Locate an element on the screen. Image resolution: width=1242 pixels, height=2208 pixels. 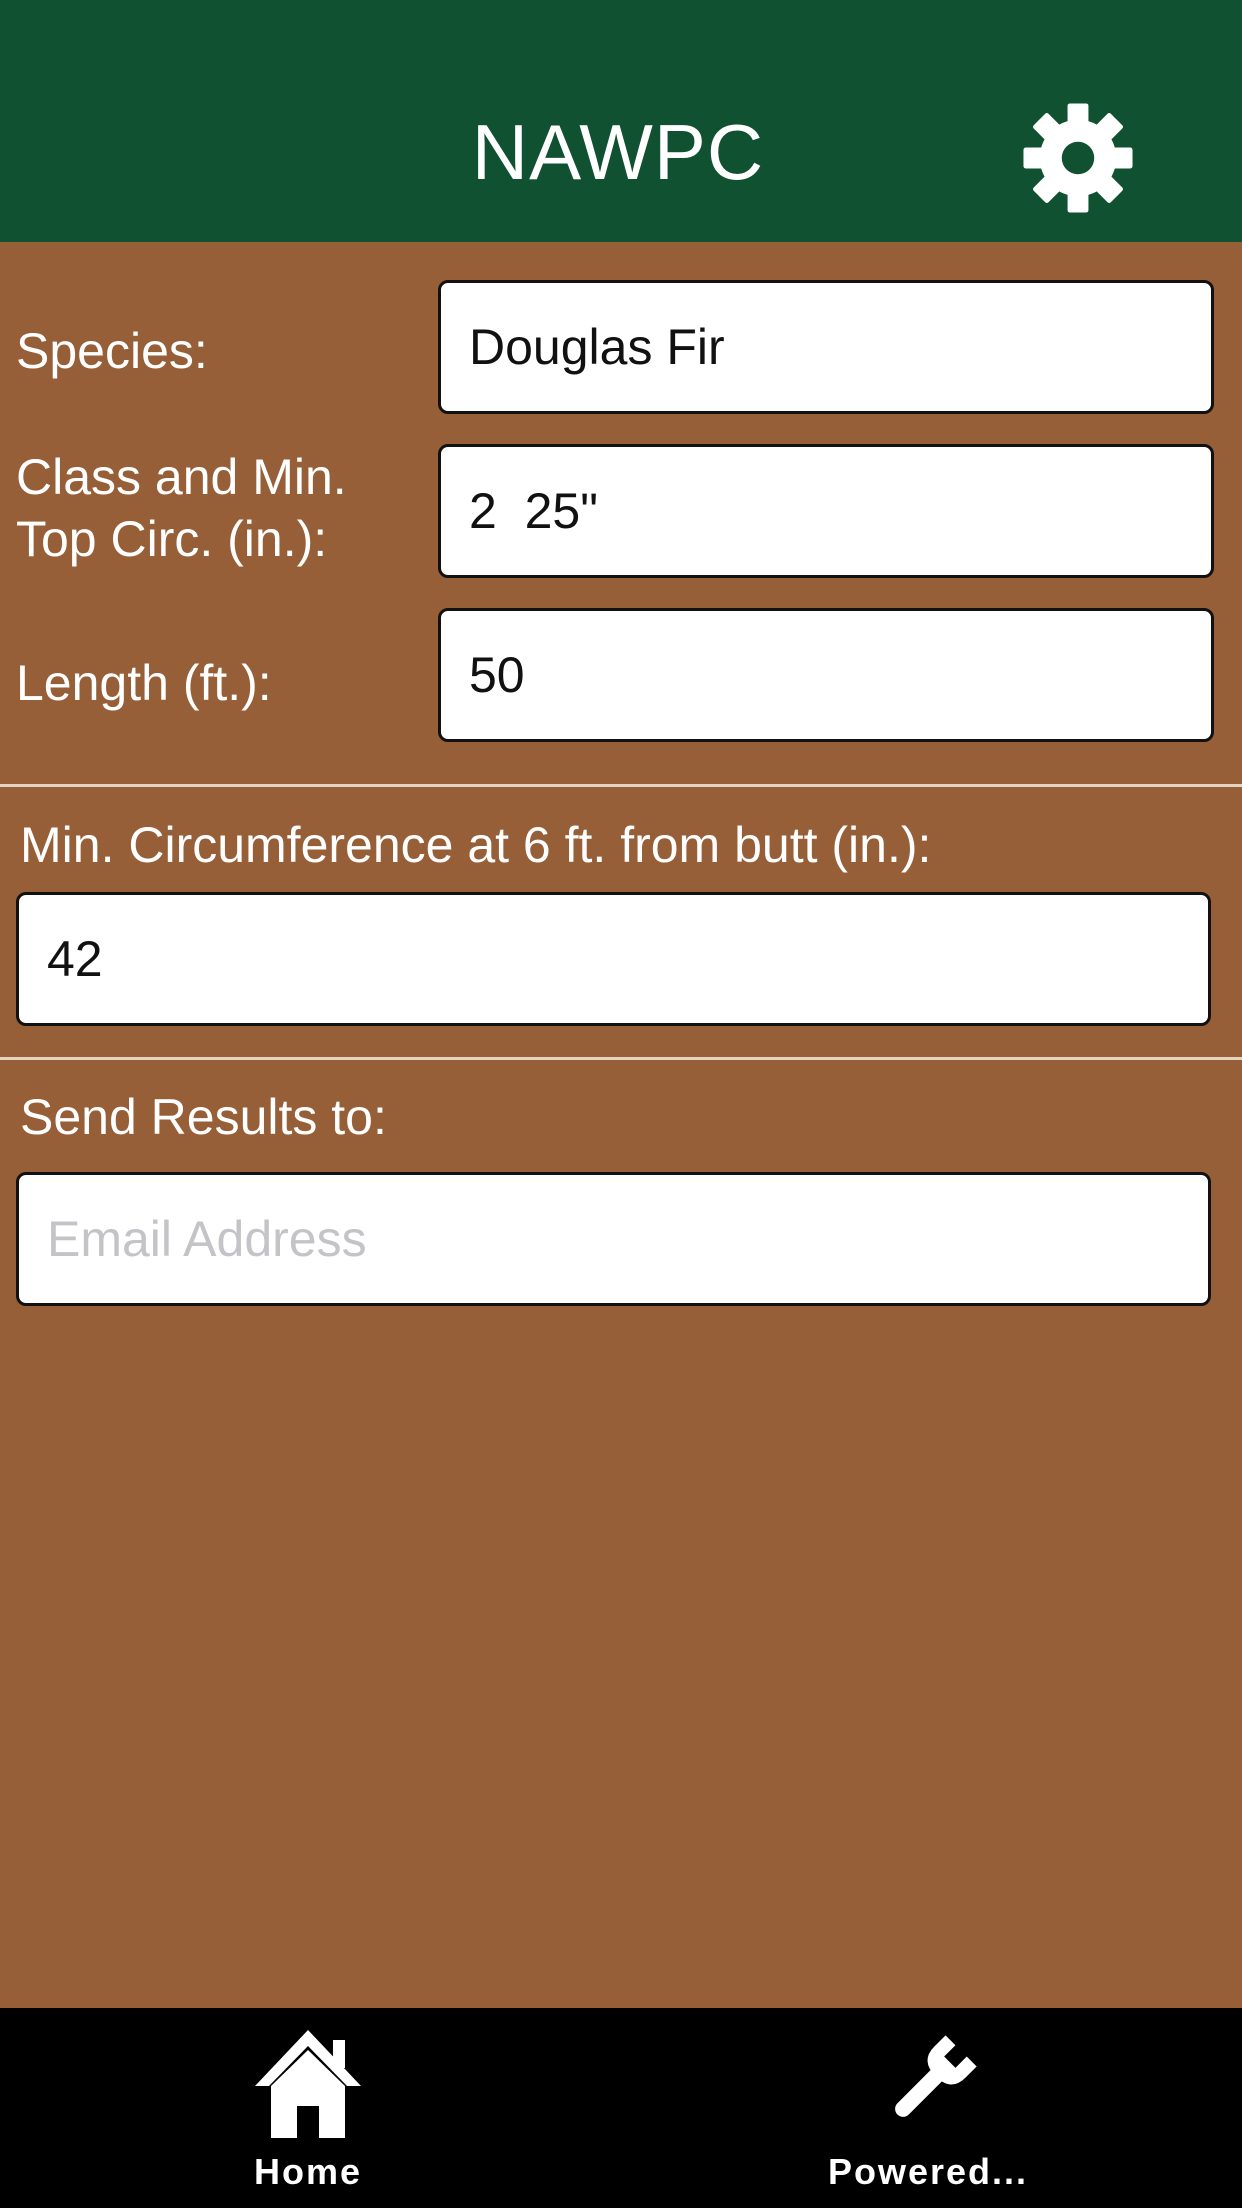
class-label-line1: Class and Min. is located at coordinates (181, 477).